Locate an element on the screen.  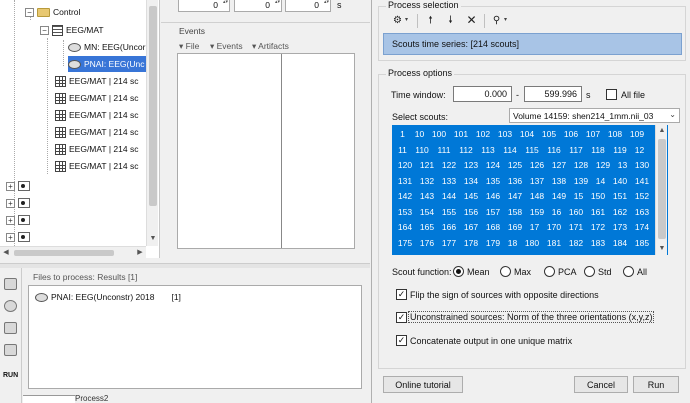
scout-item: 127 is located at coordinates (559, 166).